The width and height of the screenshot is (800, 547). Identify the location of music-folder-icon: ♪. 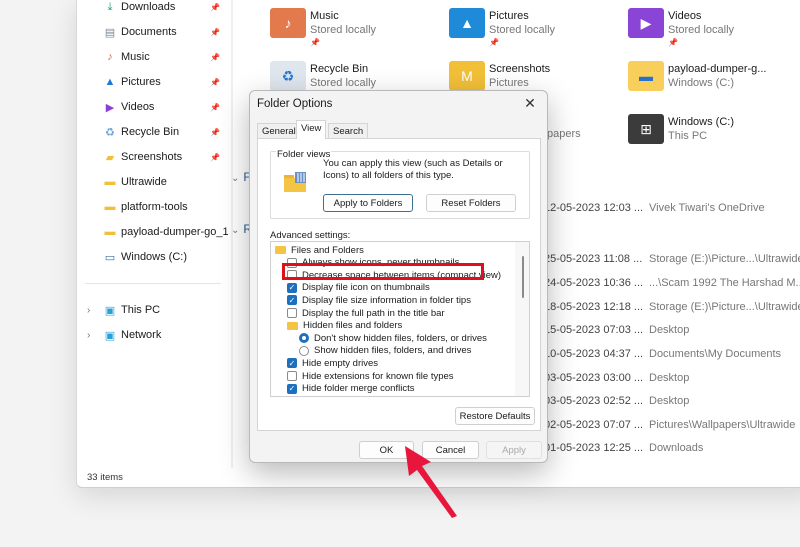
(288, 23).